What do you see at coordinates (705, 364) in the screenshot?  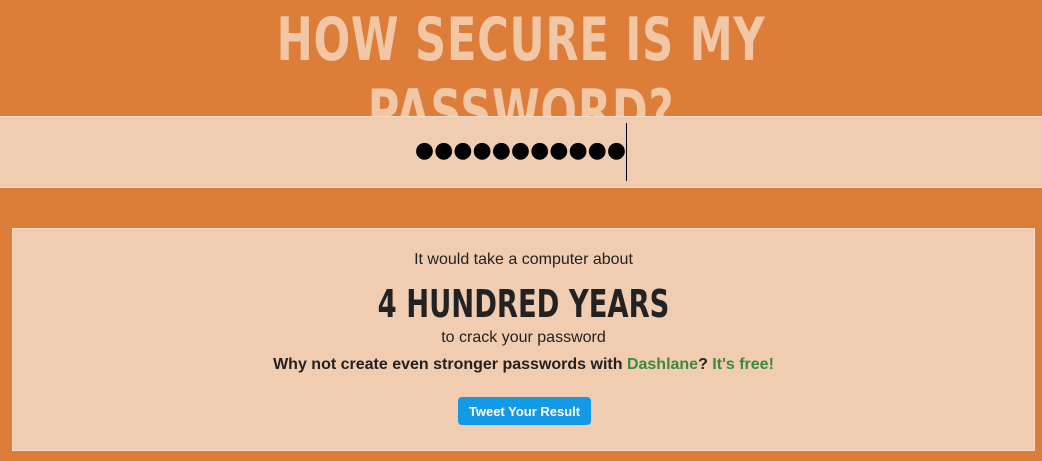 I see `promo-mid: ?` at bounding box center [705, 364].